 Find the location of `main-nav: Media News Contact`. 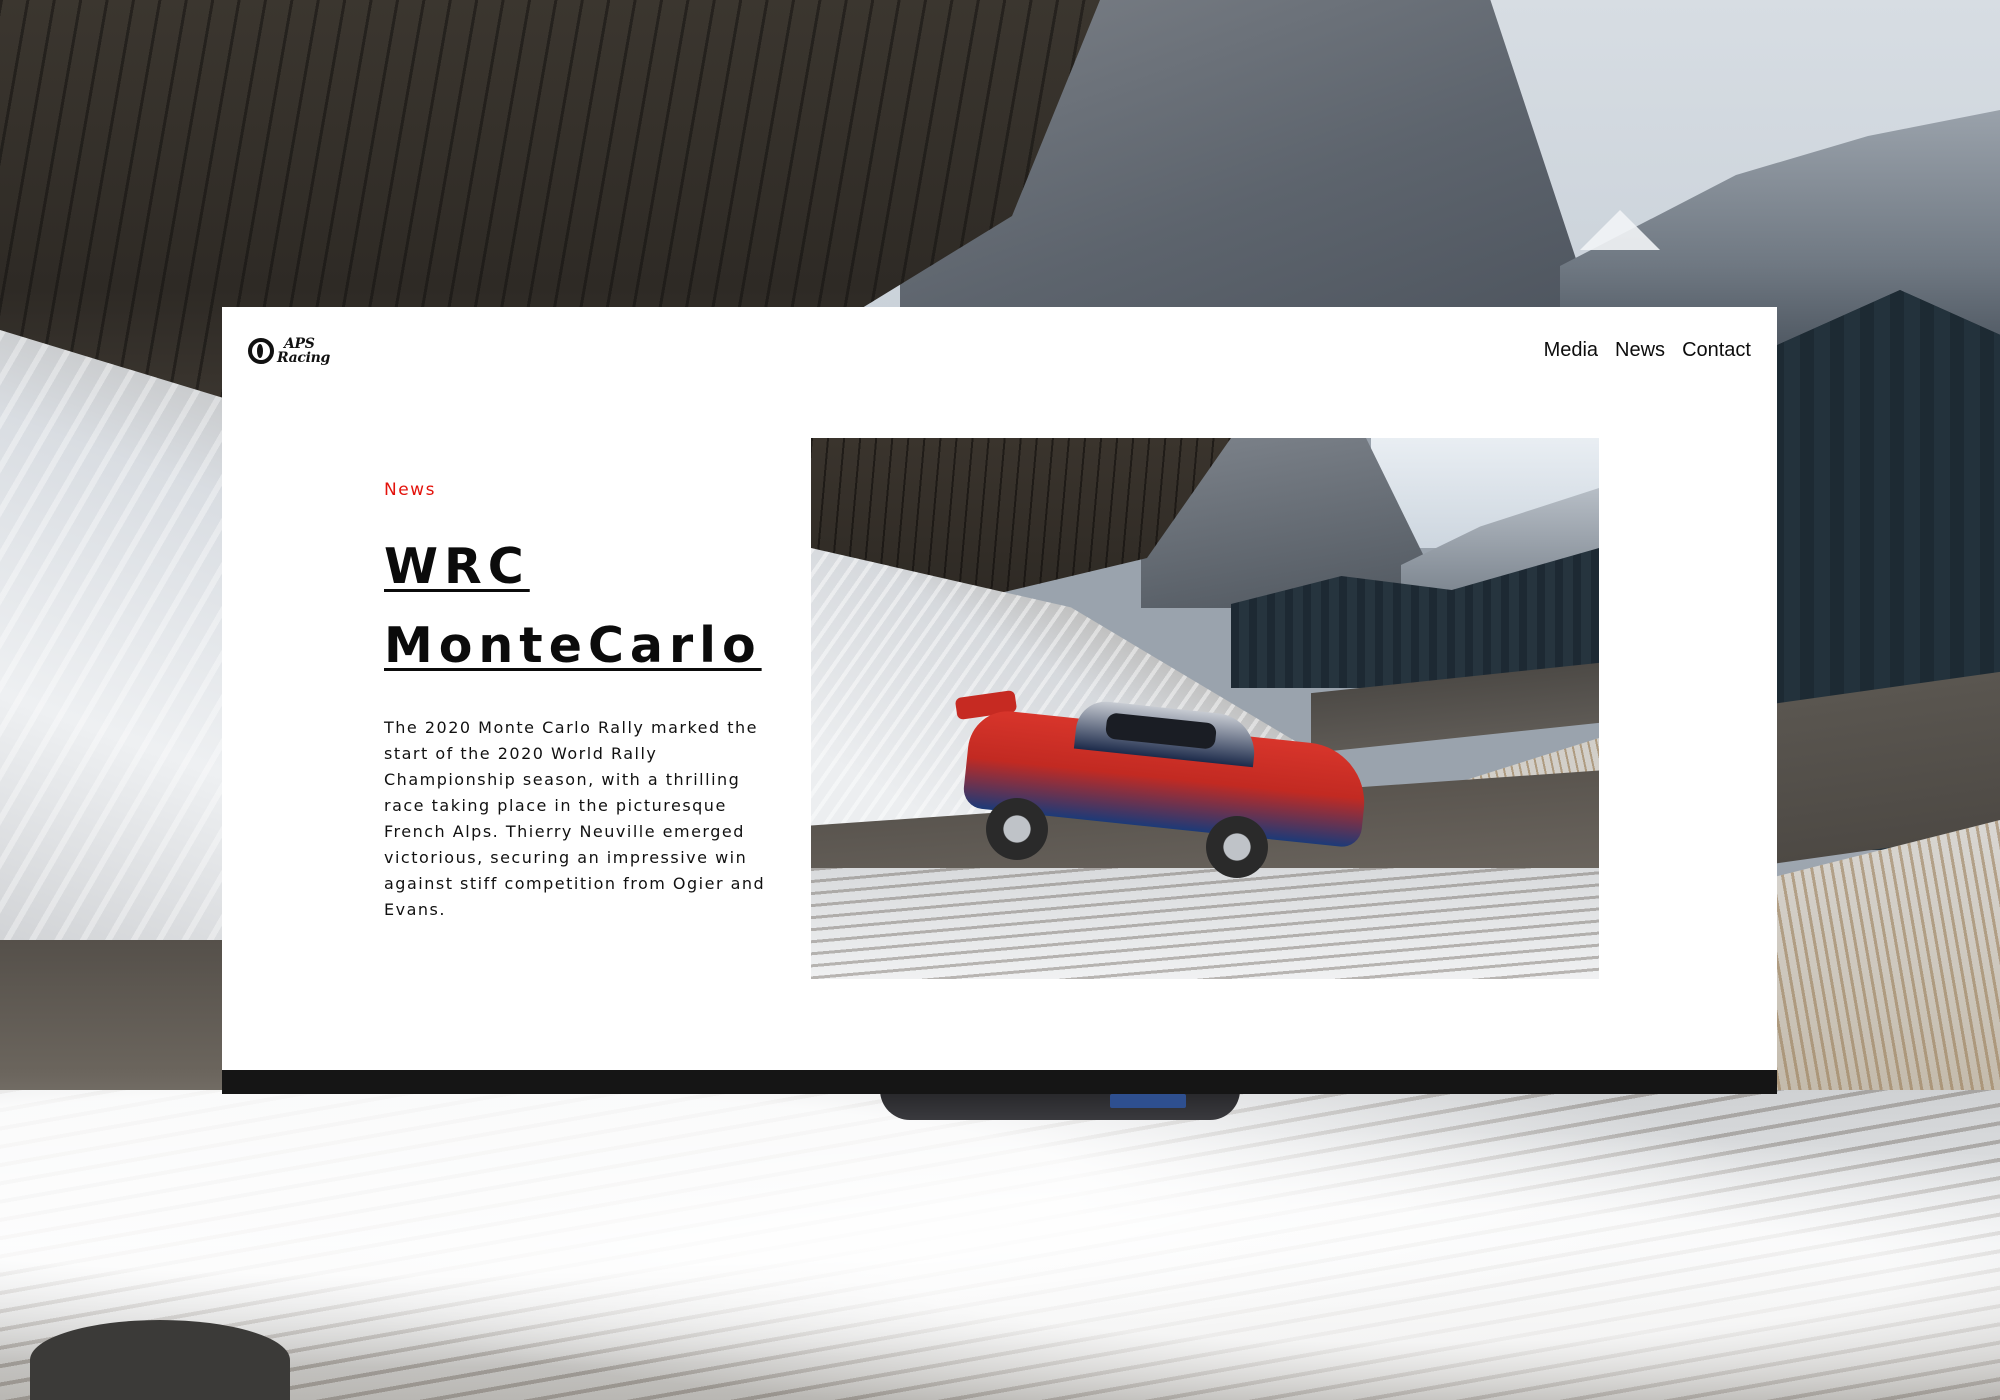

main-nav: Media News Contact is located at coordinates (1647, 350).